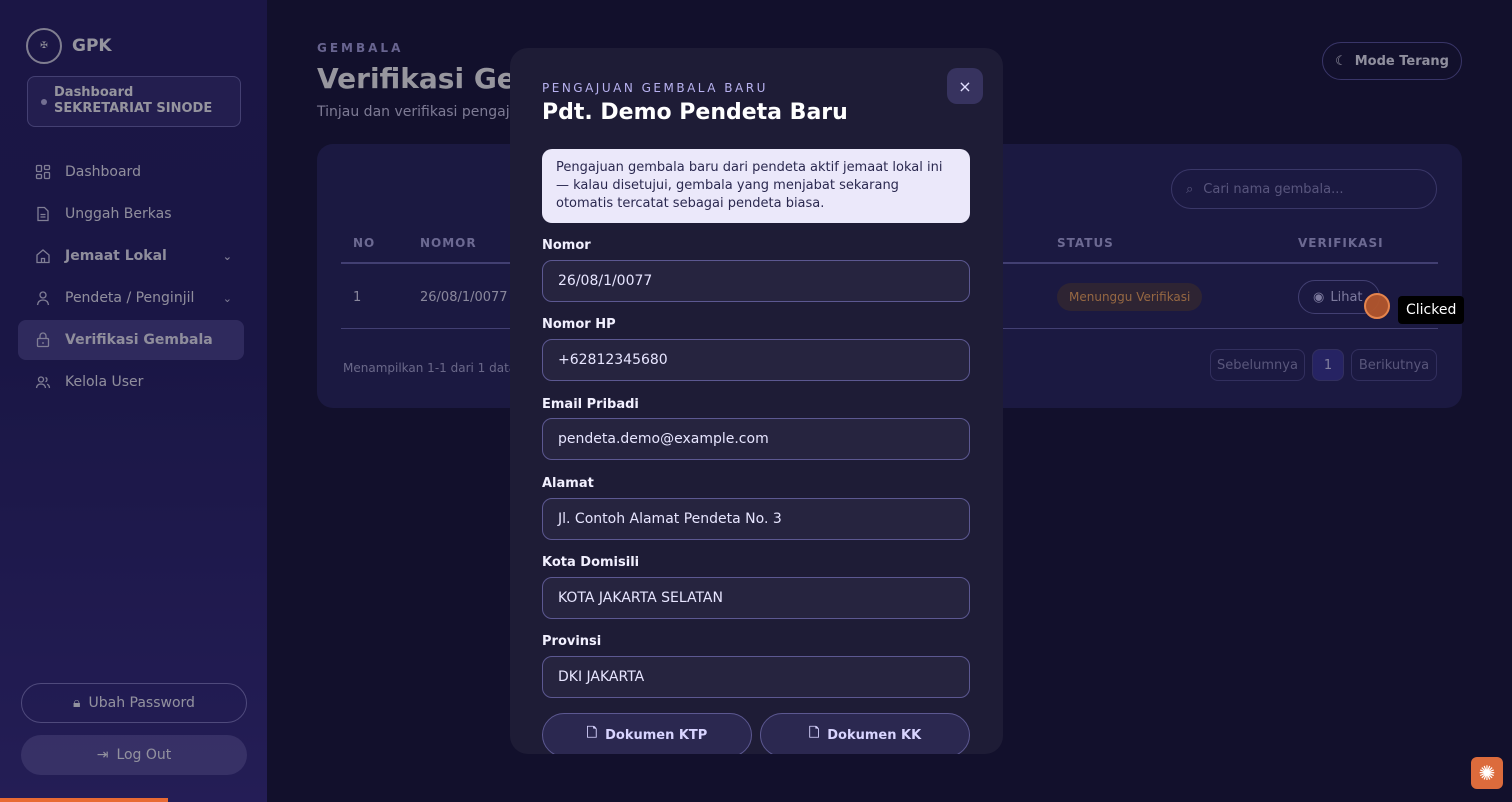 Image resolution: width=1512 pixels, height=802 pixels. Describe the element at coordinates (77, 703) in the screenshot. I see `lock-icon: 🔒︎` at that location.